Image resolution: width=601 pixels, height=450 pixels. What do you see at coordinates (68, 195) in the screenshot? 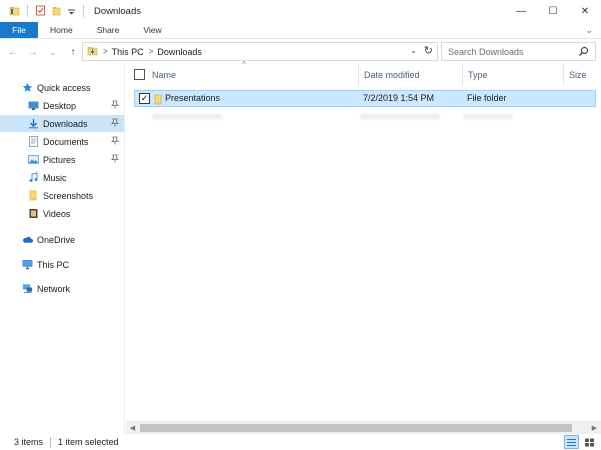
I see `sidebar-item-label: Screenshots` at bounding box center [68, 195].